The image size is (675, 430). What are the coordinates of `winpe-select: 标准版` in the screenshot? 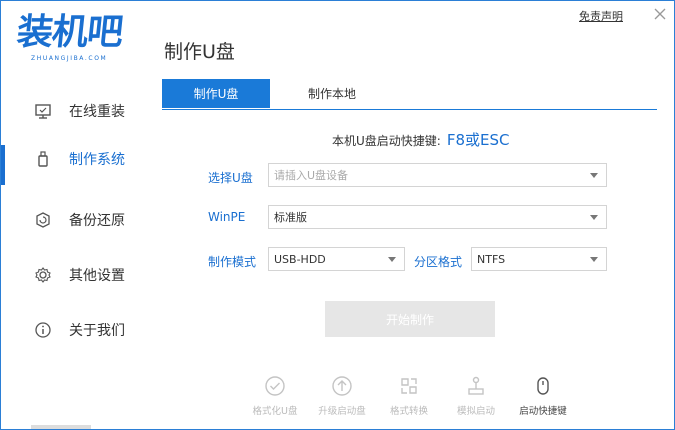 It's located at (437, 217).